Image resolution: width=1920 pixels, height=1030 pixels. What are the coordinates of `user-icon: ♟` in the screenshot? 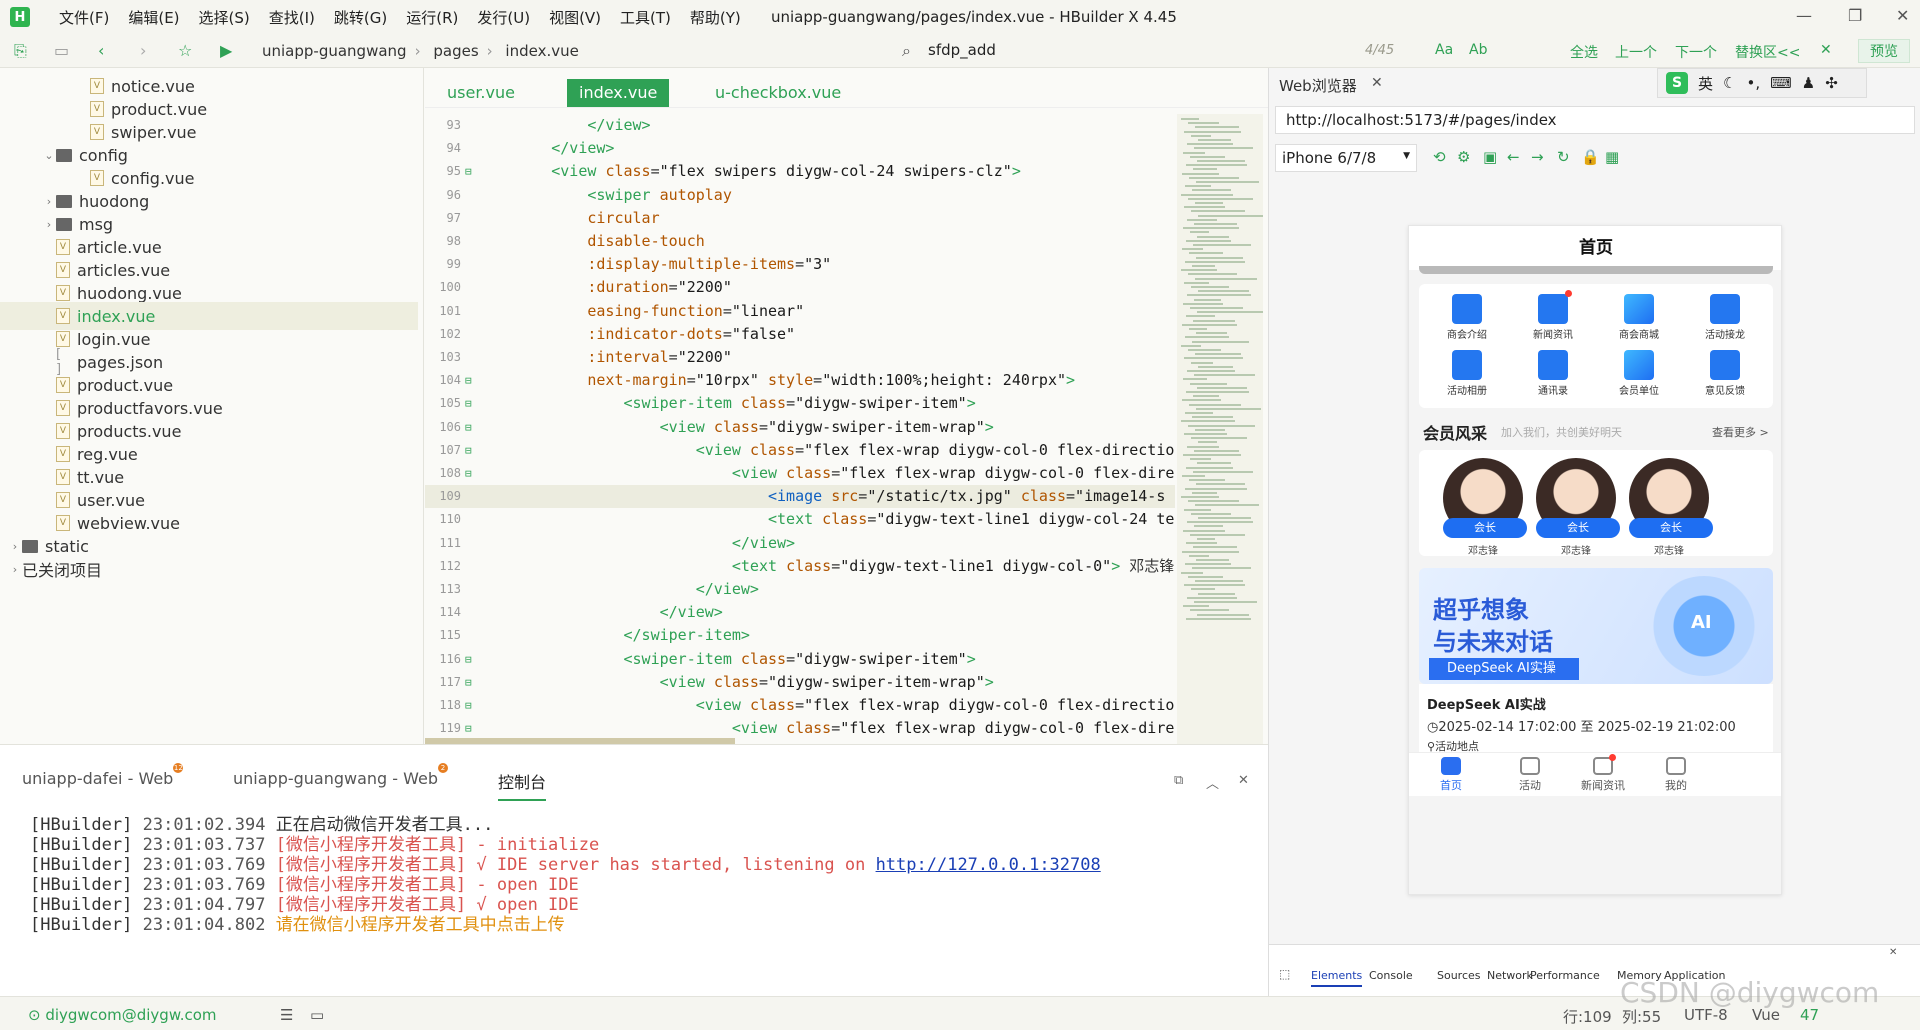 It's located at (1808, 83).